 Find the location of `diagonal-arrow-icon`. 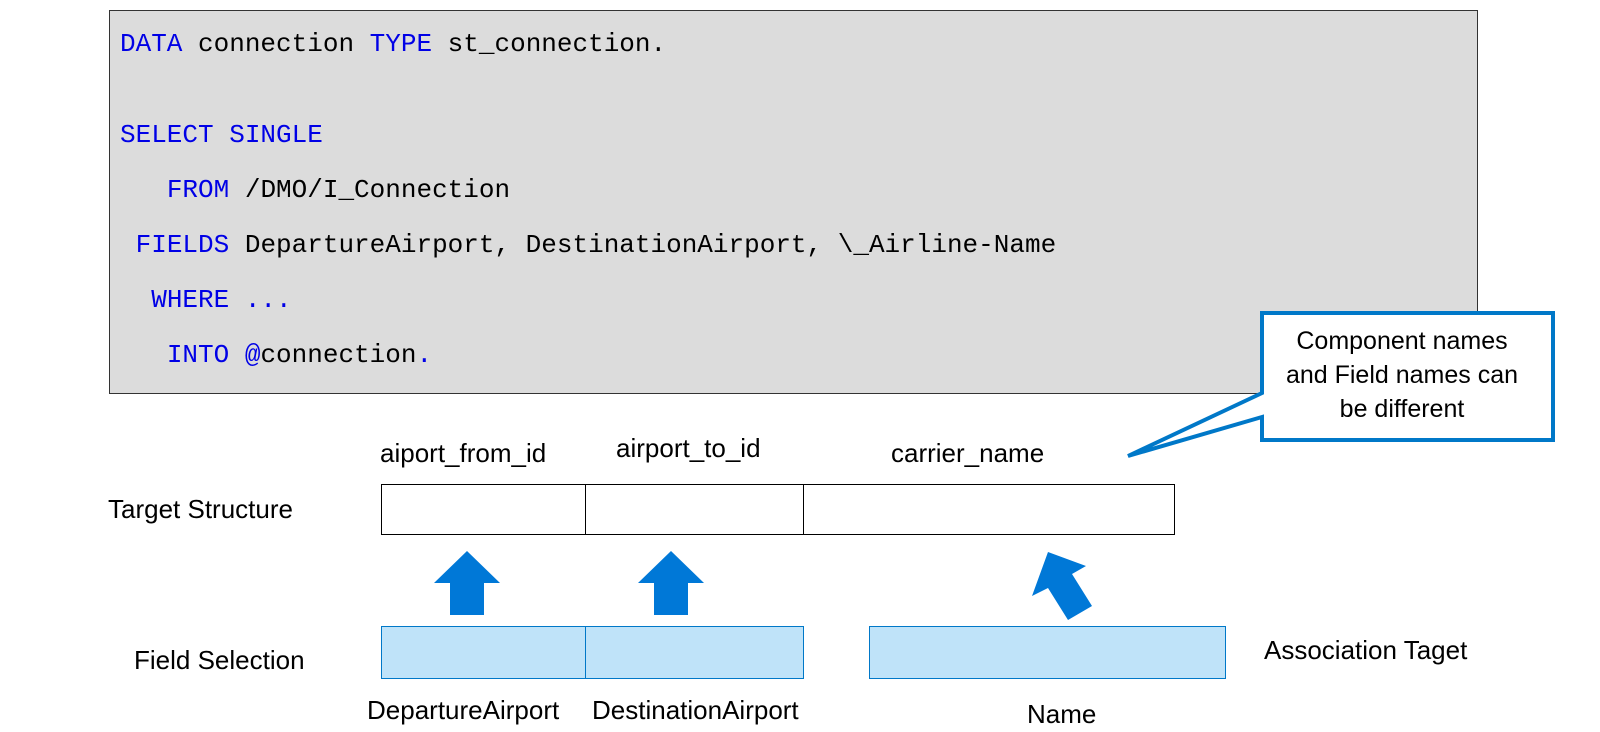

diagonal-arrow-icon is located at coordinates (1062, 586).